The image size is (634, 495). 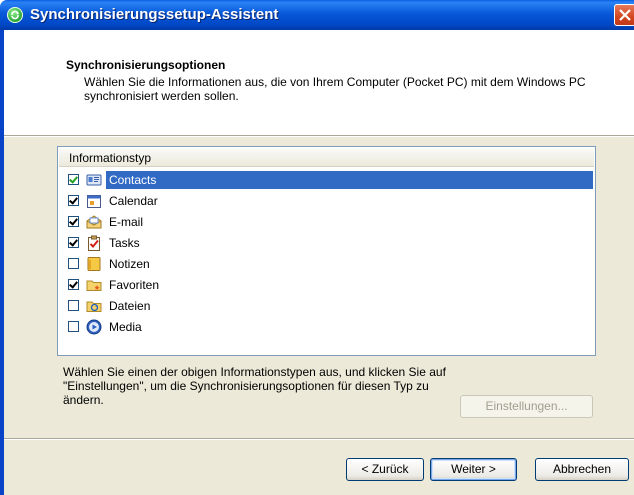 I want to click on column-header-information-type: Informationstyp, so click(x=326, y=157).